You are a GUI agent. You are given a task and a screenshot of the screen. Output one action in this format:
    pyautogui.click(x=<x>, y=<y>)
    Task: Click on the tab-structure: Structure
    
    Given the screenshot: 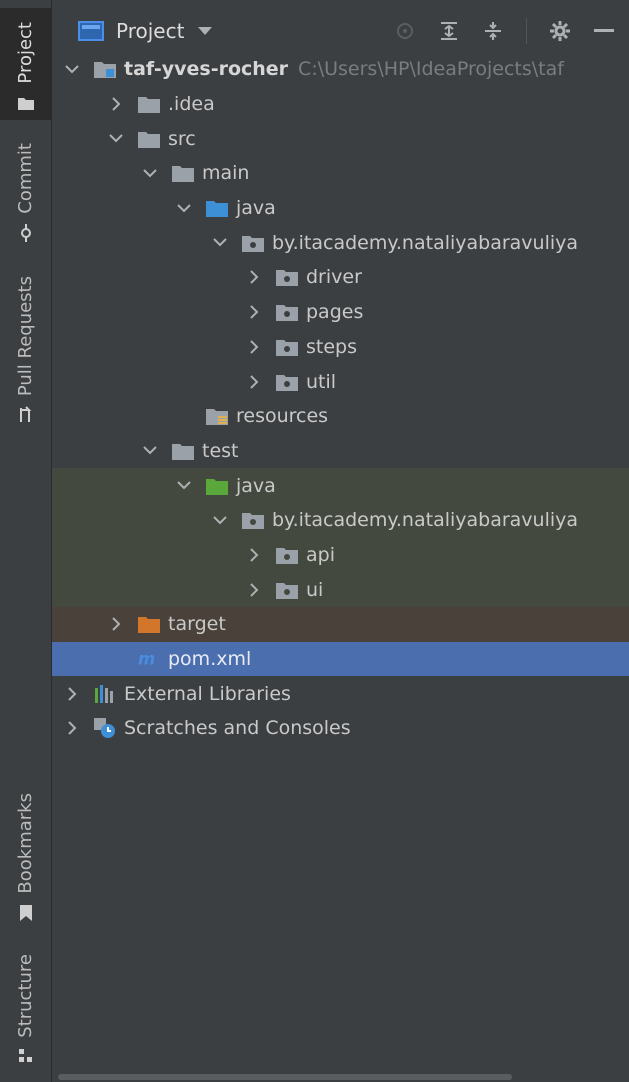 What is the action you would take?
    pyautogui.click(x=25, y=1009)
    